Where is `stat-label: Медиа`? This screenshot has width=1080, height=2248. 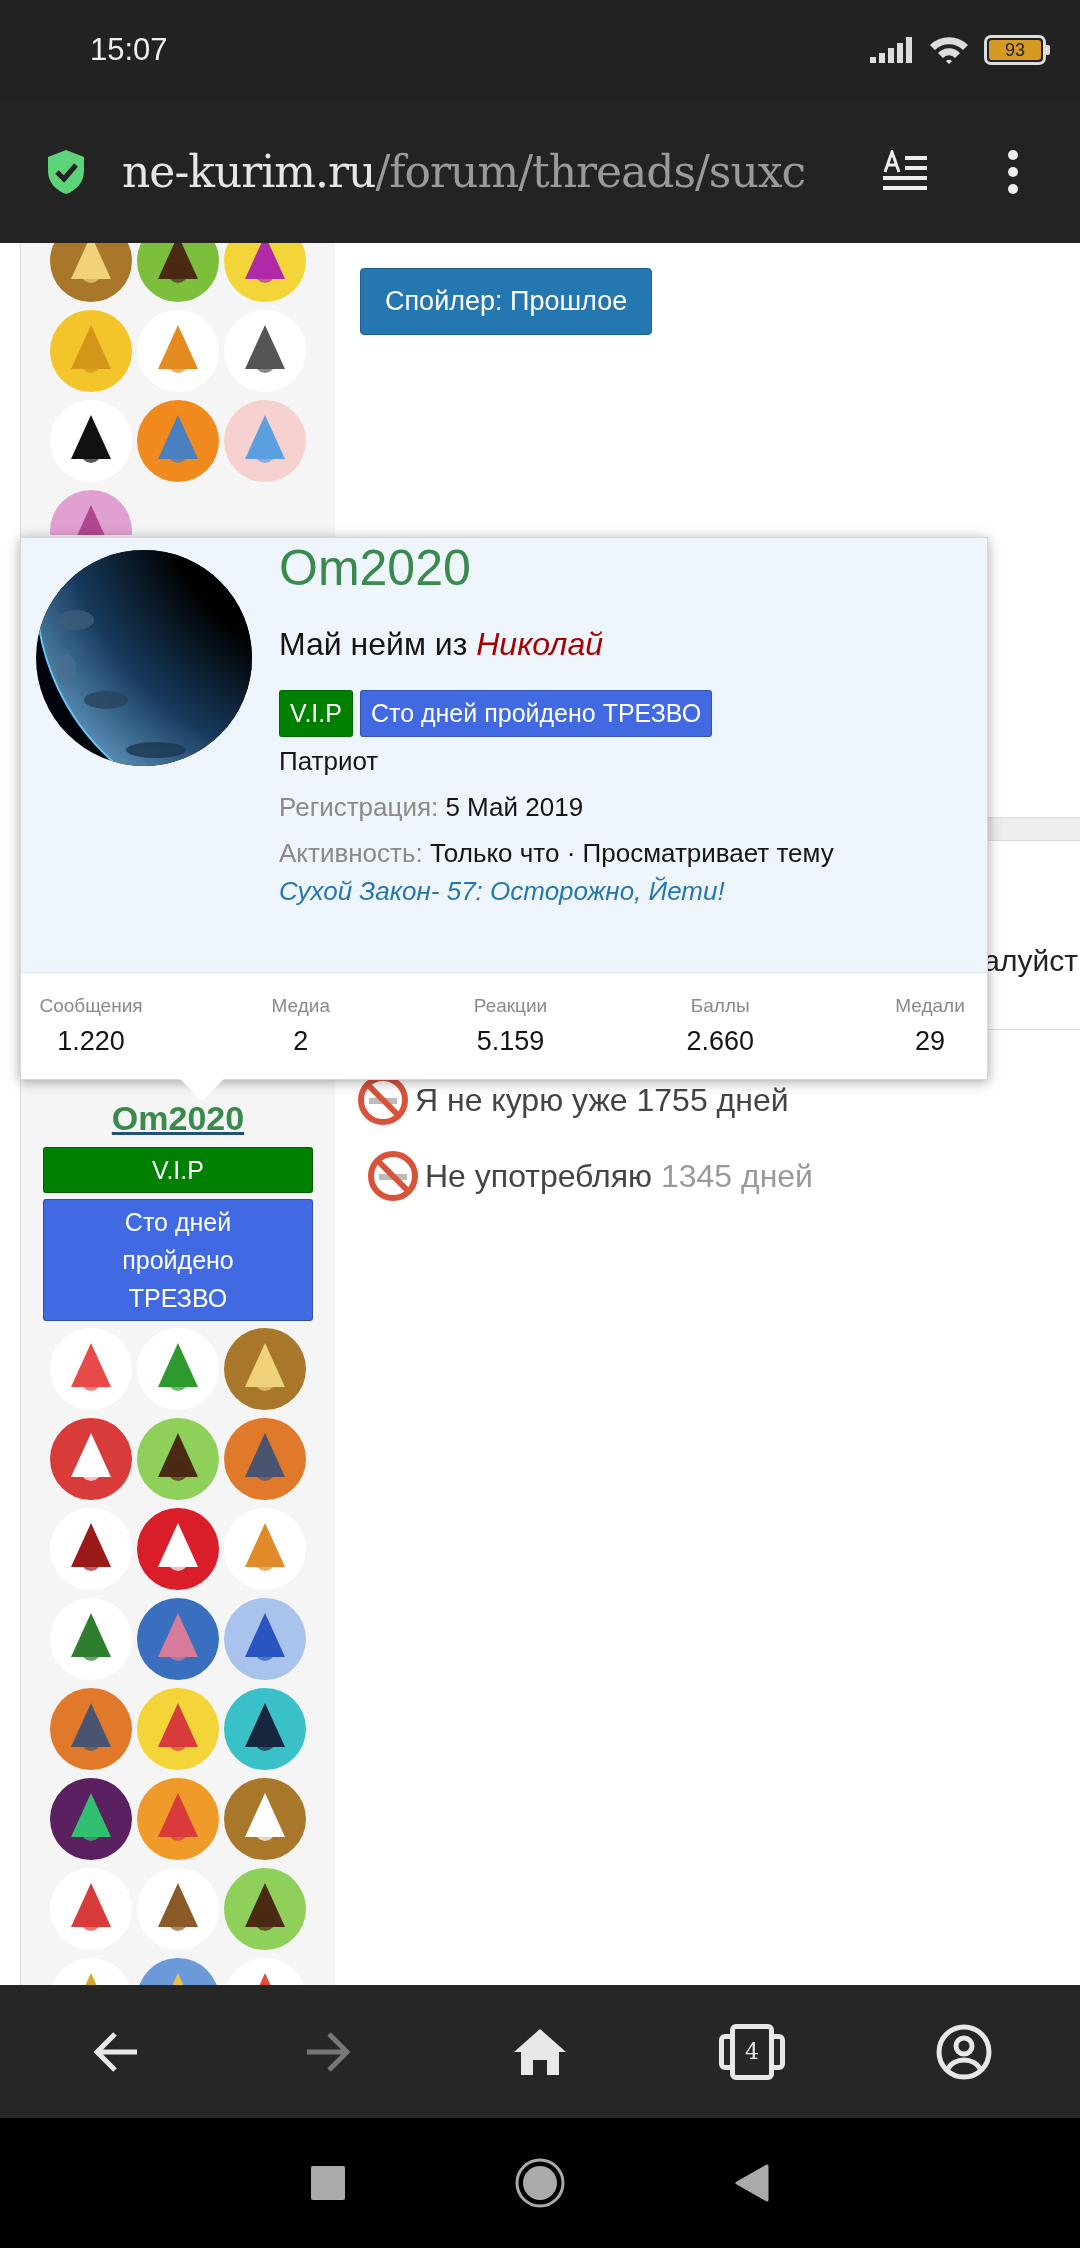
stat-label: Медиа is located at coordinates (300, 1006).